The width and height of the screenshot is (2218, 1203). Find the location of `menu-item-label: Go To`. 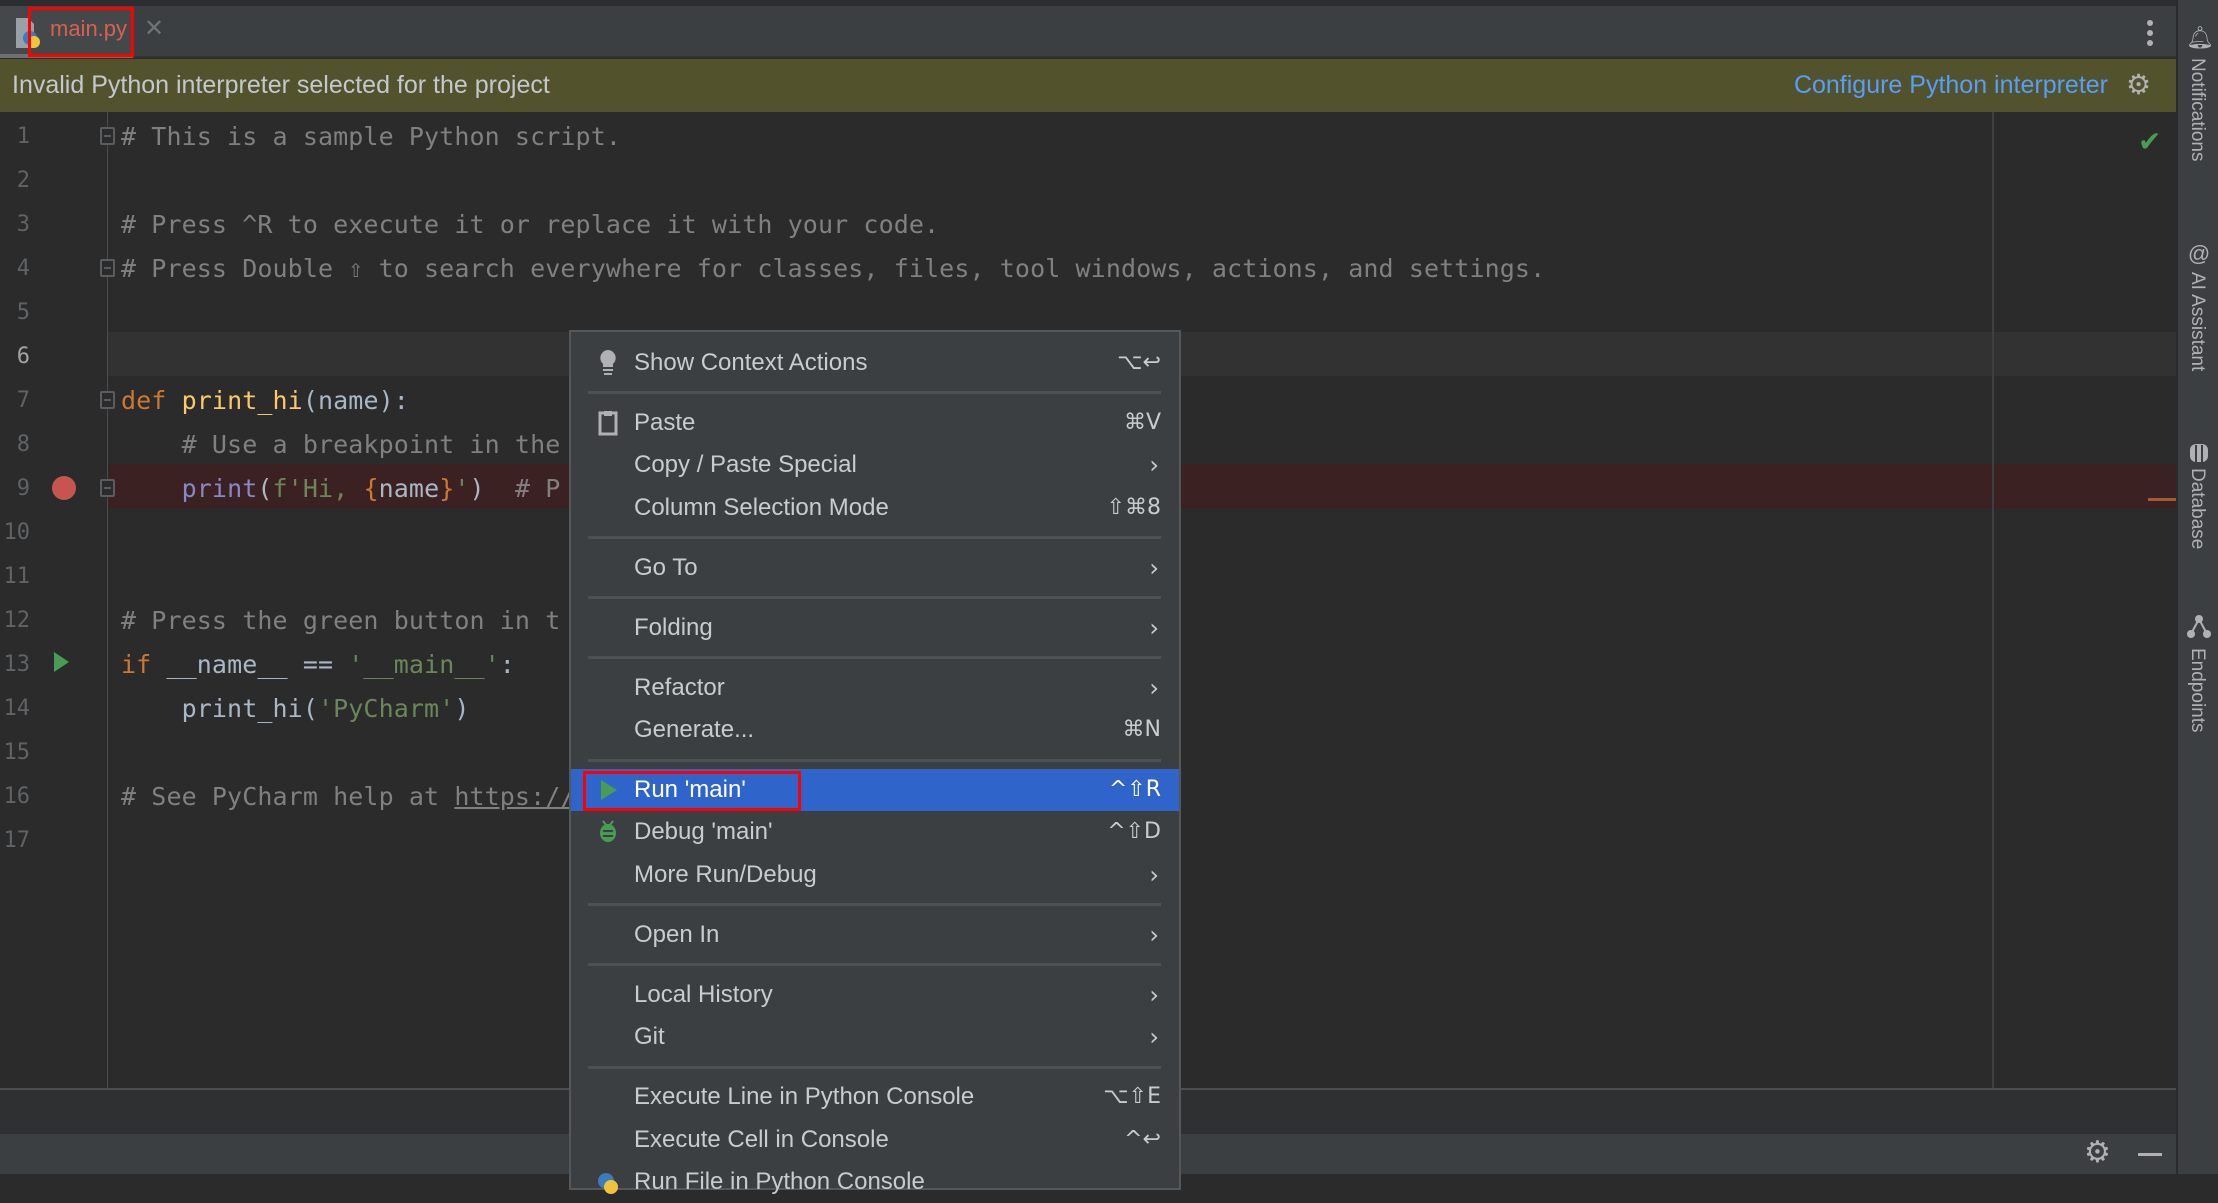

menu-item-label: Go To is located at coordinates (666, 567).